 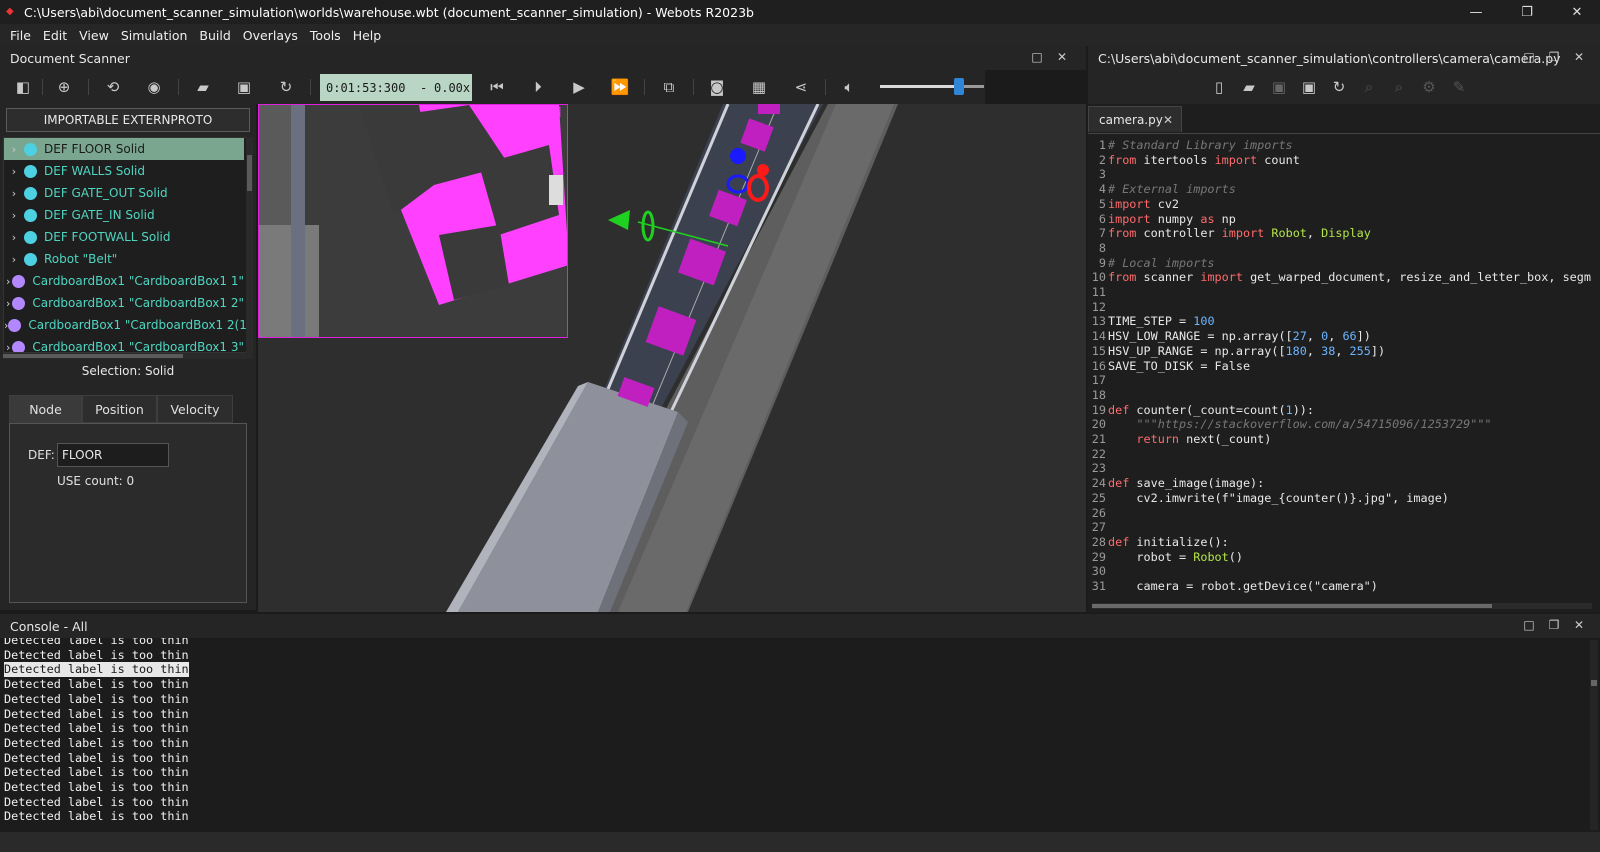 What do you see at coordinates (1135, 119) in the screenshot?
I see `editor-tab-camera-py: camera.py ✕` at bounding box center [1135, 119].